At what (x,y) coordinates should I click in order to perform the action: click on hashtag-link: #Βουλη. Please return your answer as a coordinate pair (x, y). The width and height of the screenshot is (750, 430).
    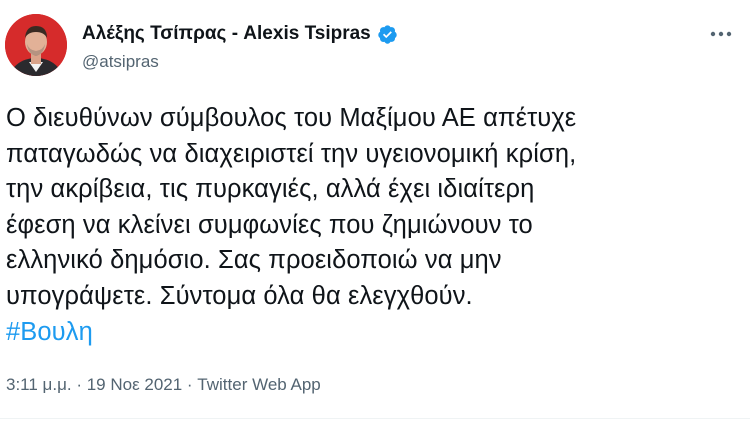
    Looking at the image, I should click on (373, 333).